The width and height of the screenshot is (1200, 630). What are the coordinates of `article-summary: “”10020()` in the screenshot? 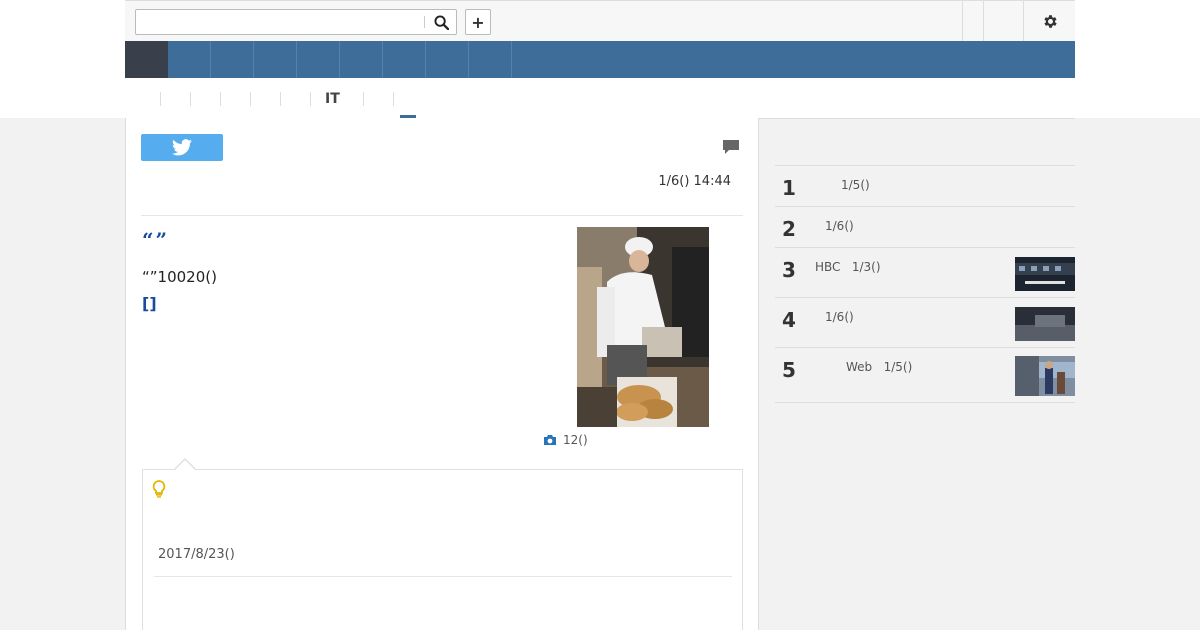 It's located at (179, 277).